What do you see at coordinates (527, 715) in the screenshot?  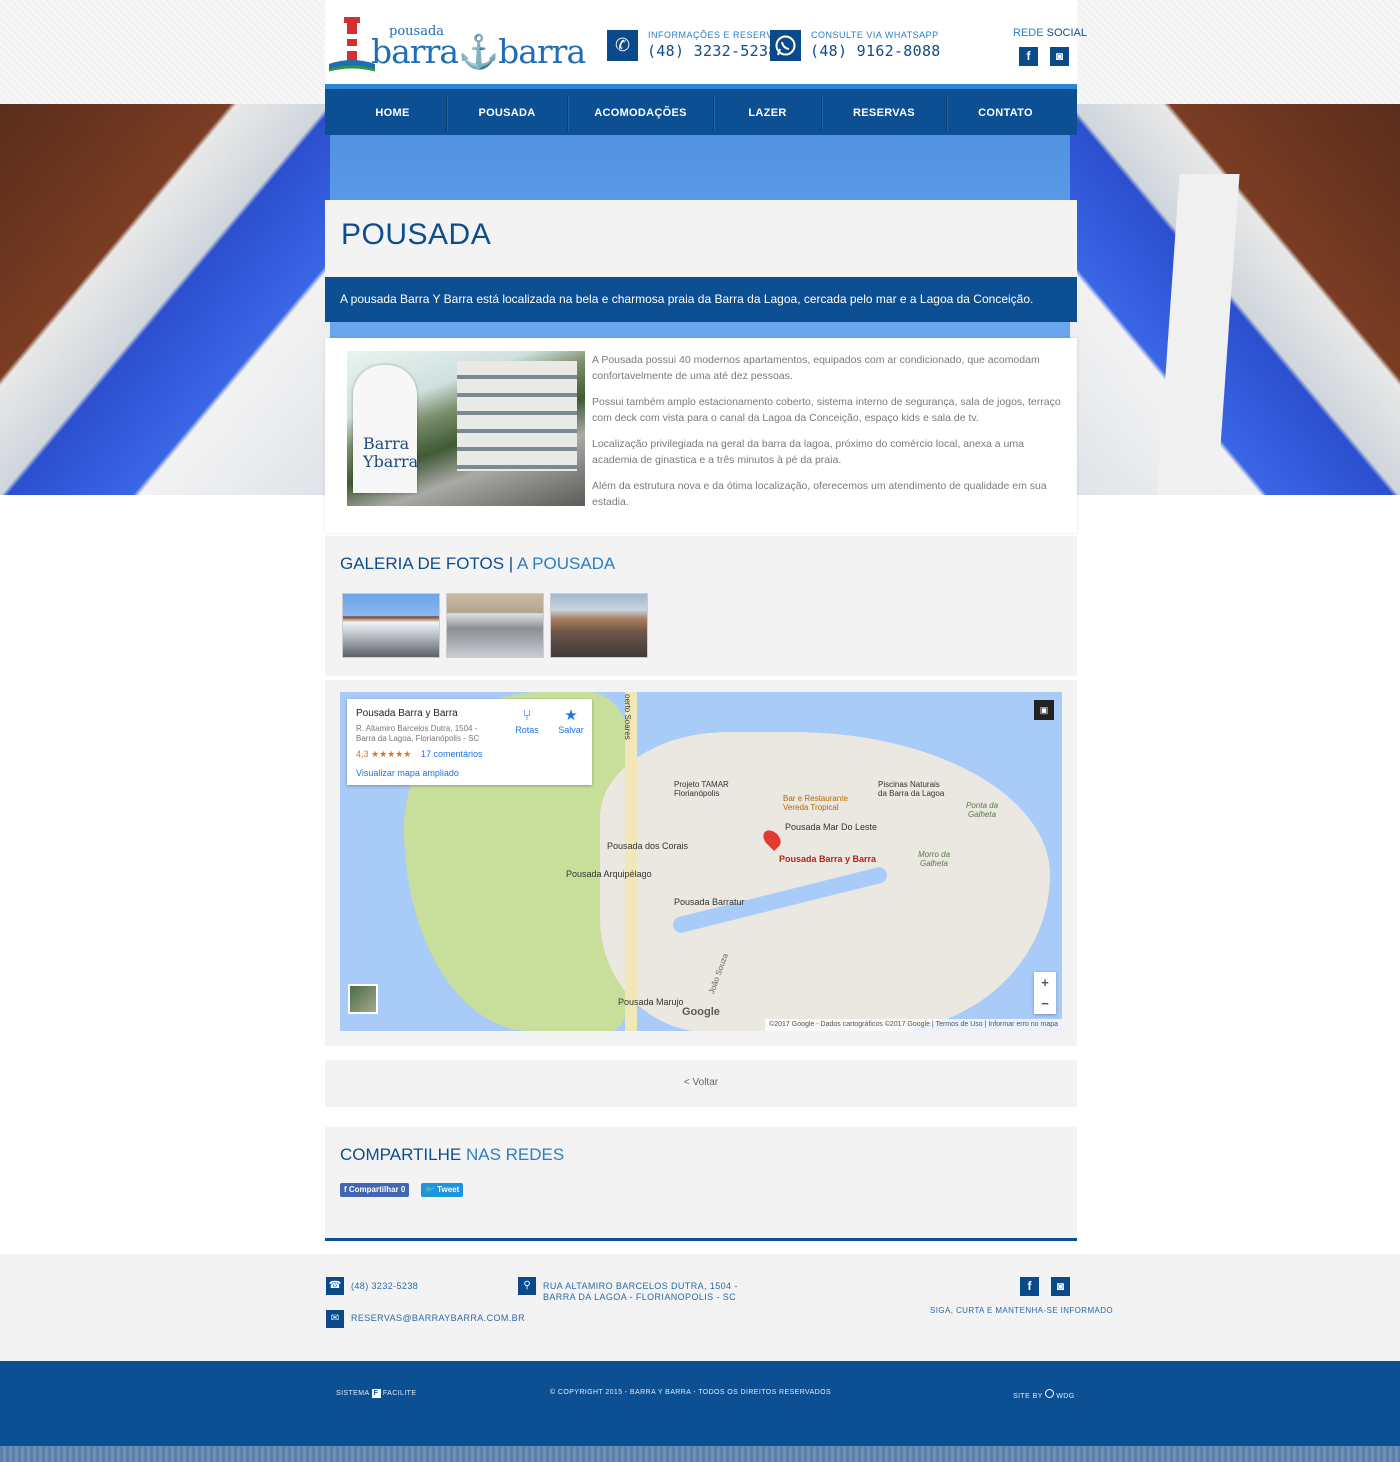 I see `routes-icon: ⑂` at bounding box center [527, 715].